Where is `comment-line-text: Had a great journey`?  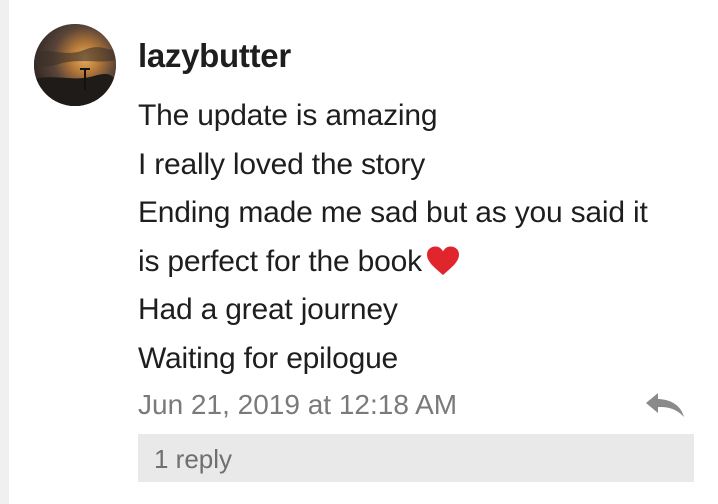 comment-line-text: Had a great journey is located at coordinates (268, 309).